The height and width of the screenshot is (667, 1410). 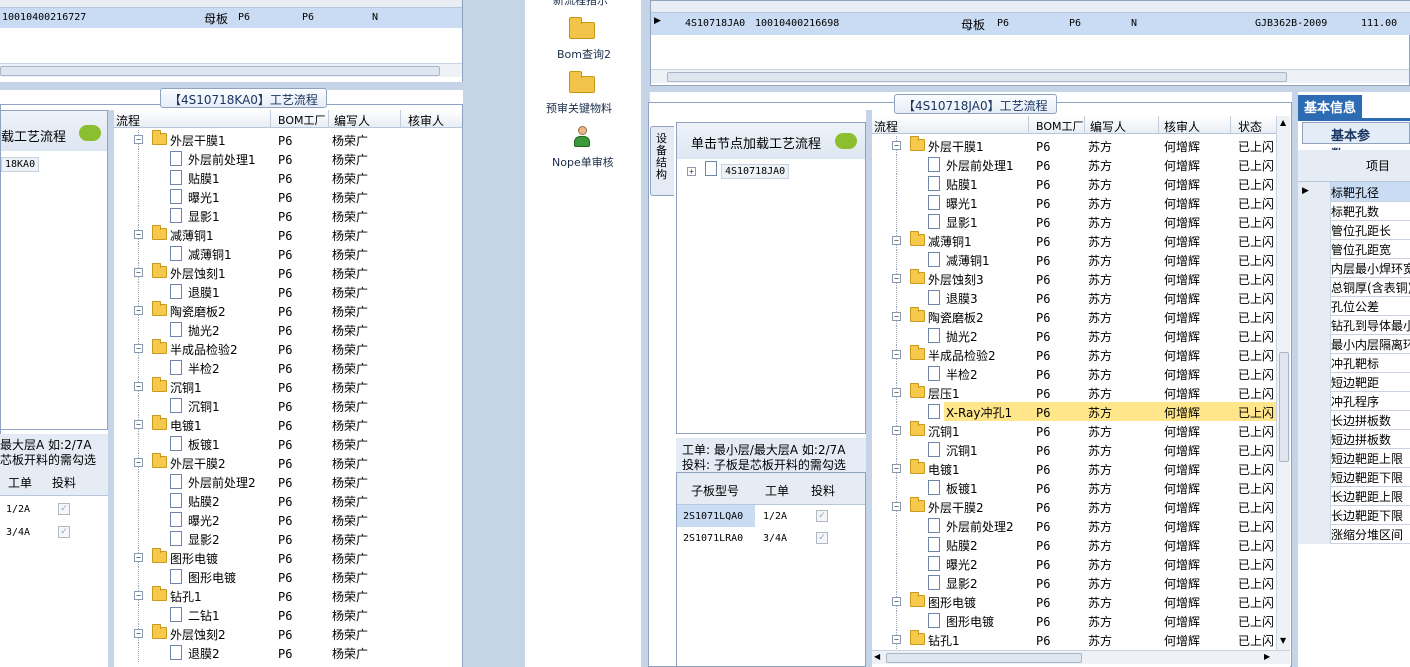 What do you see at coordinates (1074, 259) in the screenshot?
I see `tree-row: 减薄铜1 P6 苏方 何增辉 已上闪` at bounding box center [1074, 259].